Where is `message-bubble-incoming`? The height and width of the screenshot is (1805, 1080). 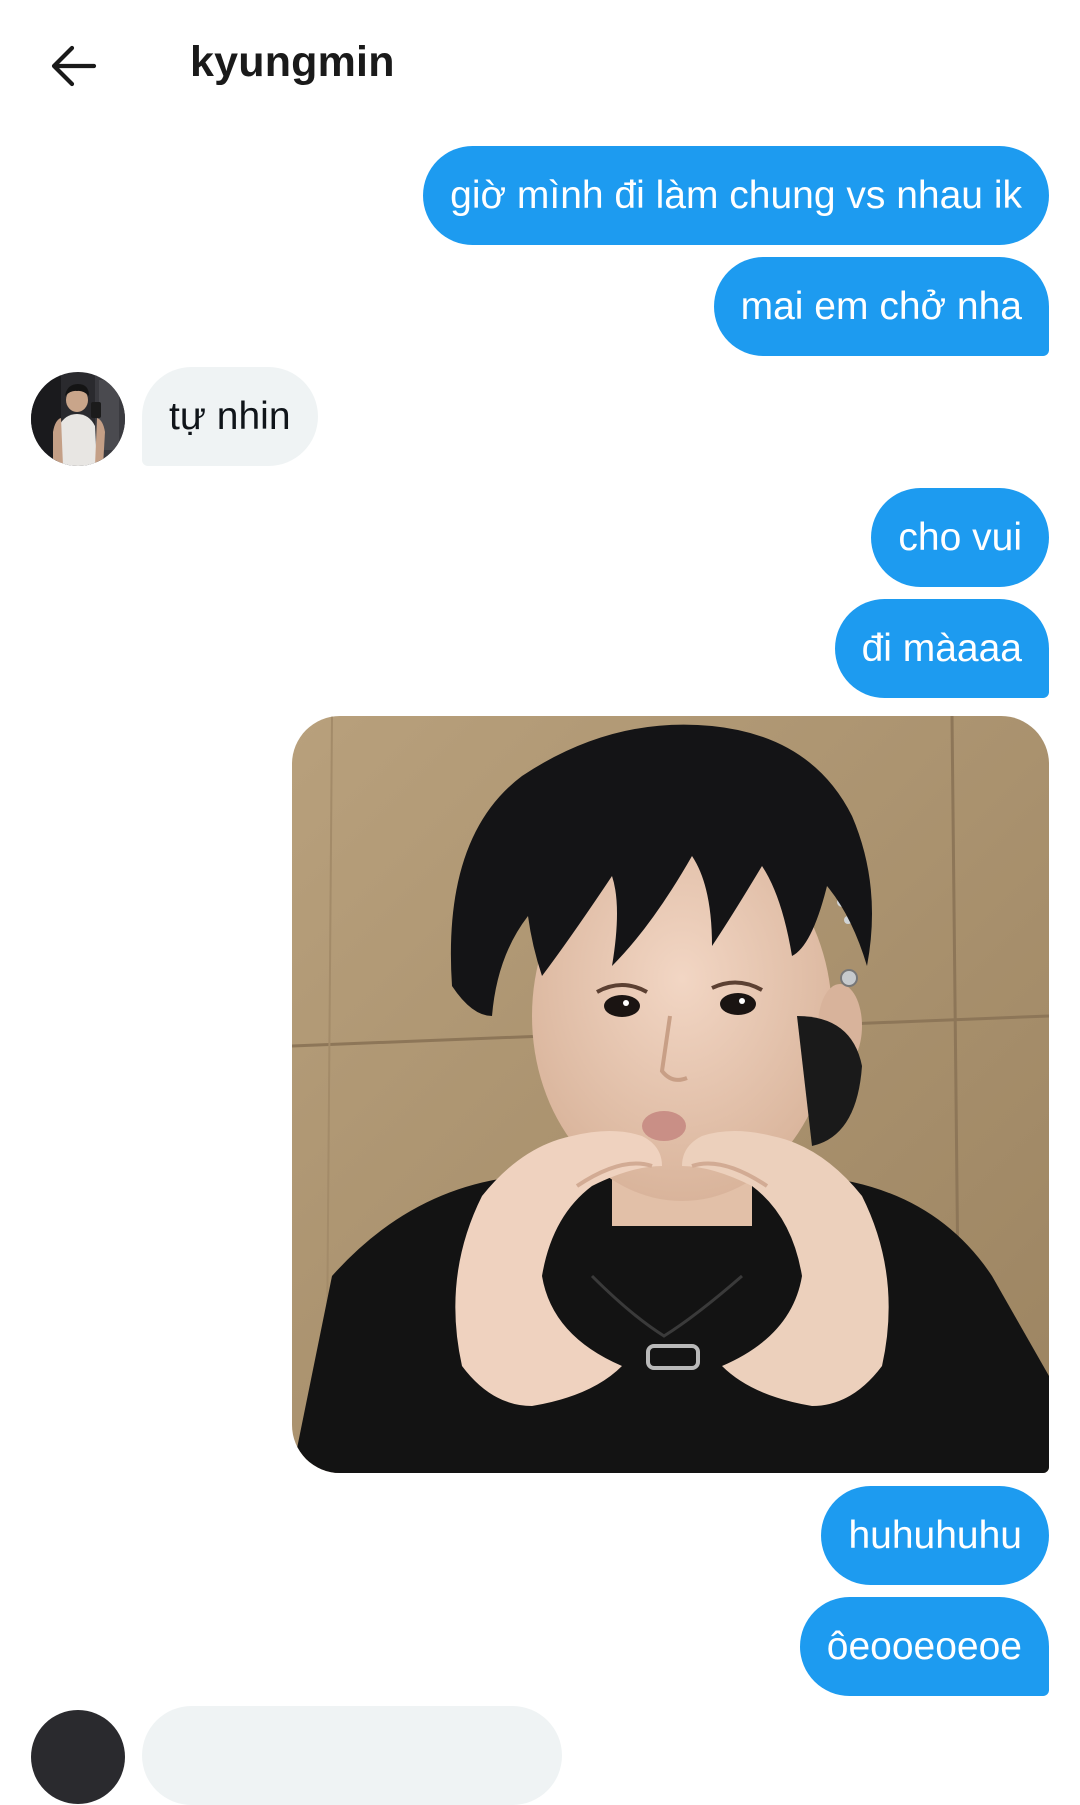
message-bubble-incoming is located at coordinates (352, 1755).